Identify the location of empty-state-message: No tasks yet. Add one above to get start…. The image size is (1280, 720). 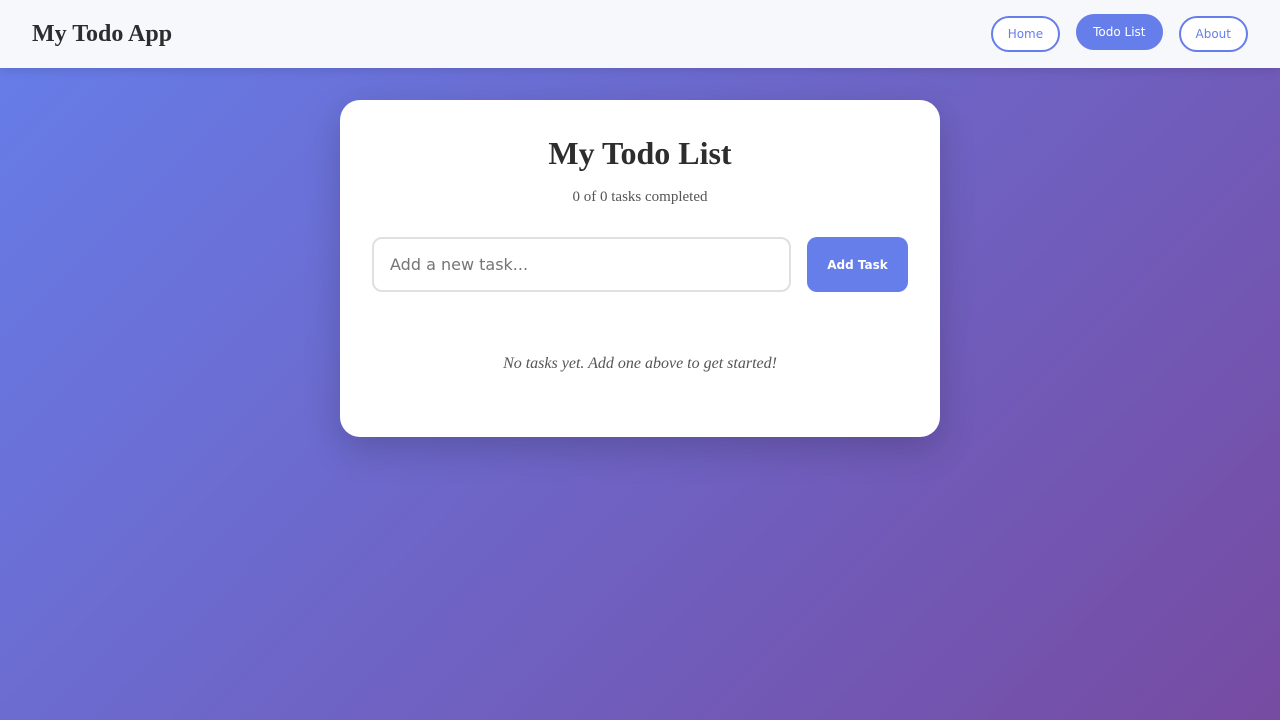
(640, 363).